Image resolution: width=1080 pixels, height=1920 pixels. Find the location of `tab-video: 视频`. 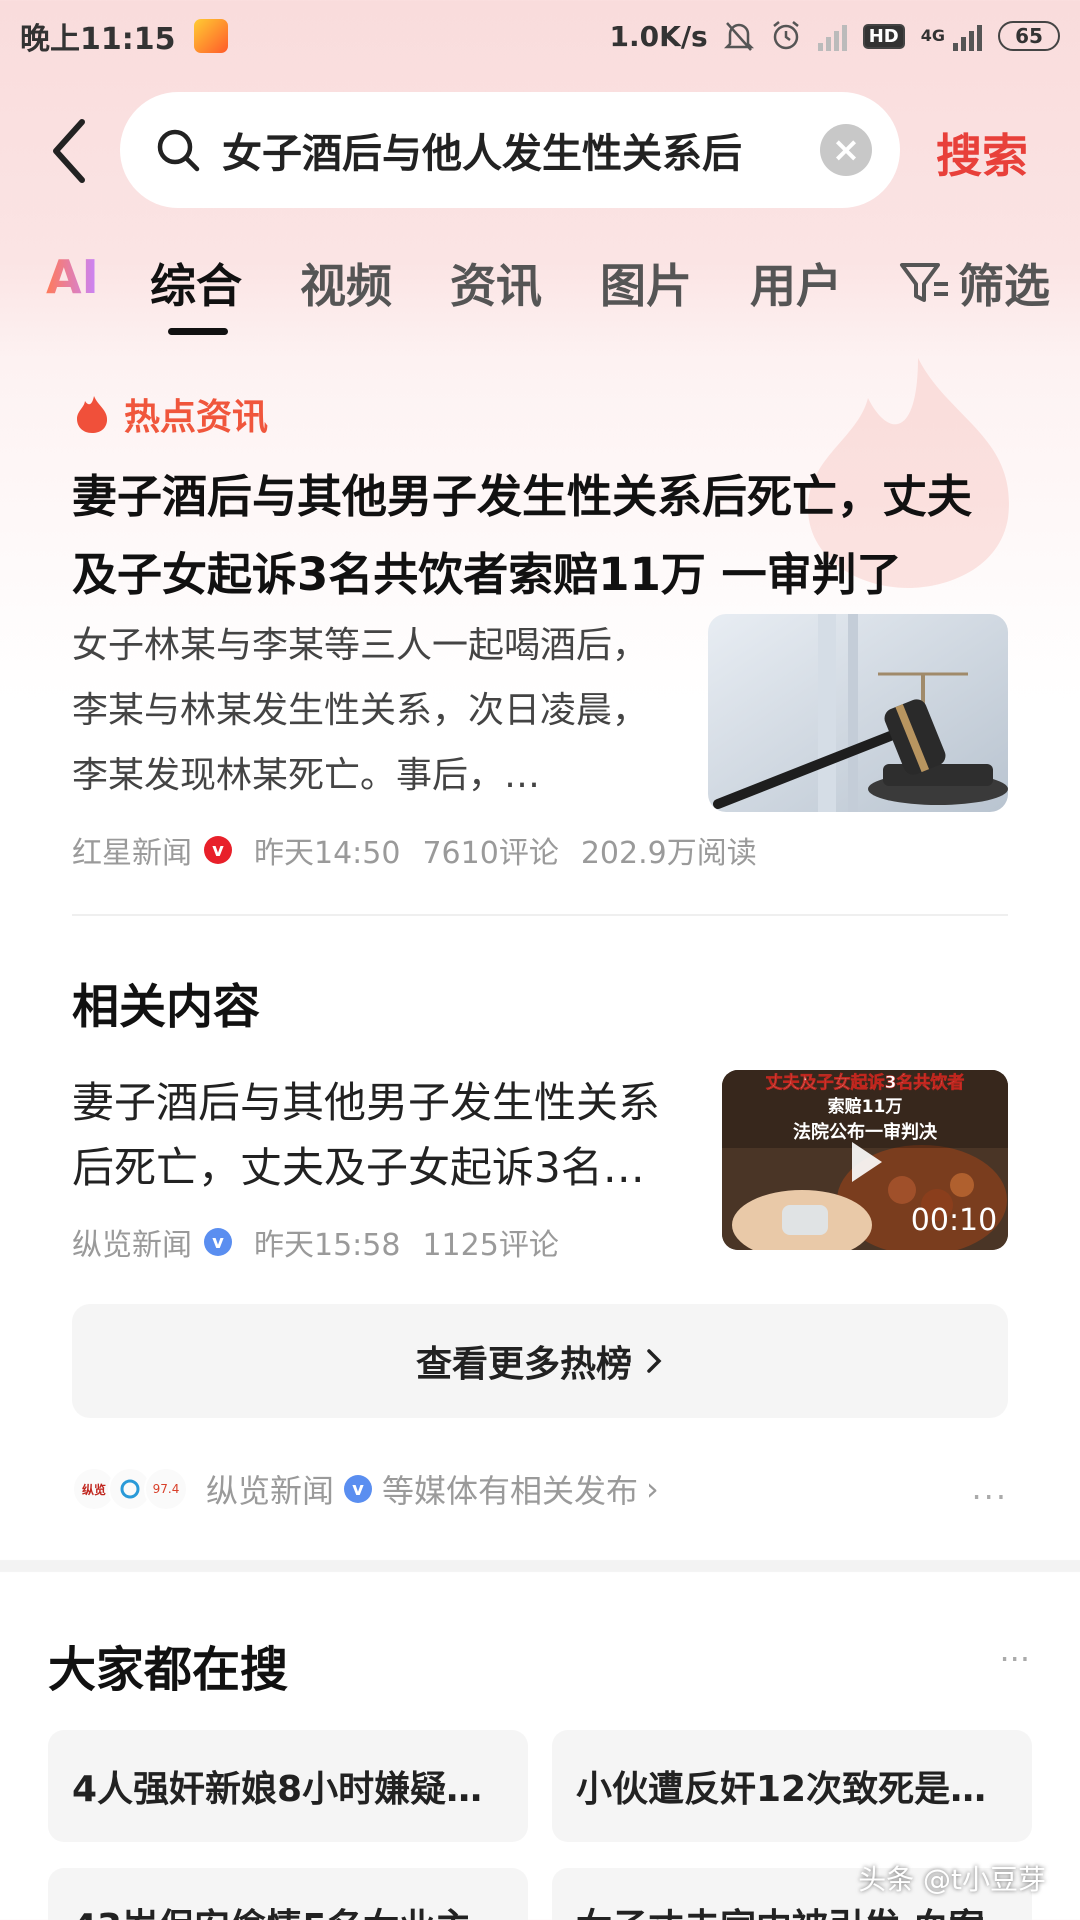

tab-video: 视频 is located at coordinates (346, 283).